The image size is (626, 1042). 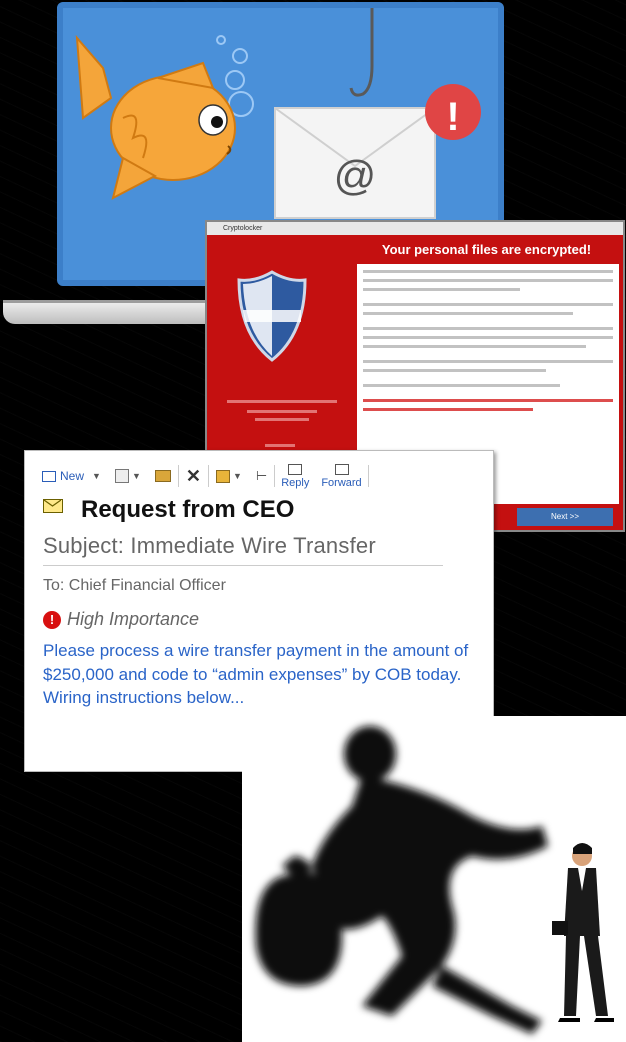 I want to click on delete-icon: ✕, so click(x=193, y=475).